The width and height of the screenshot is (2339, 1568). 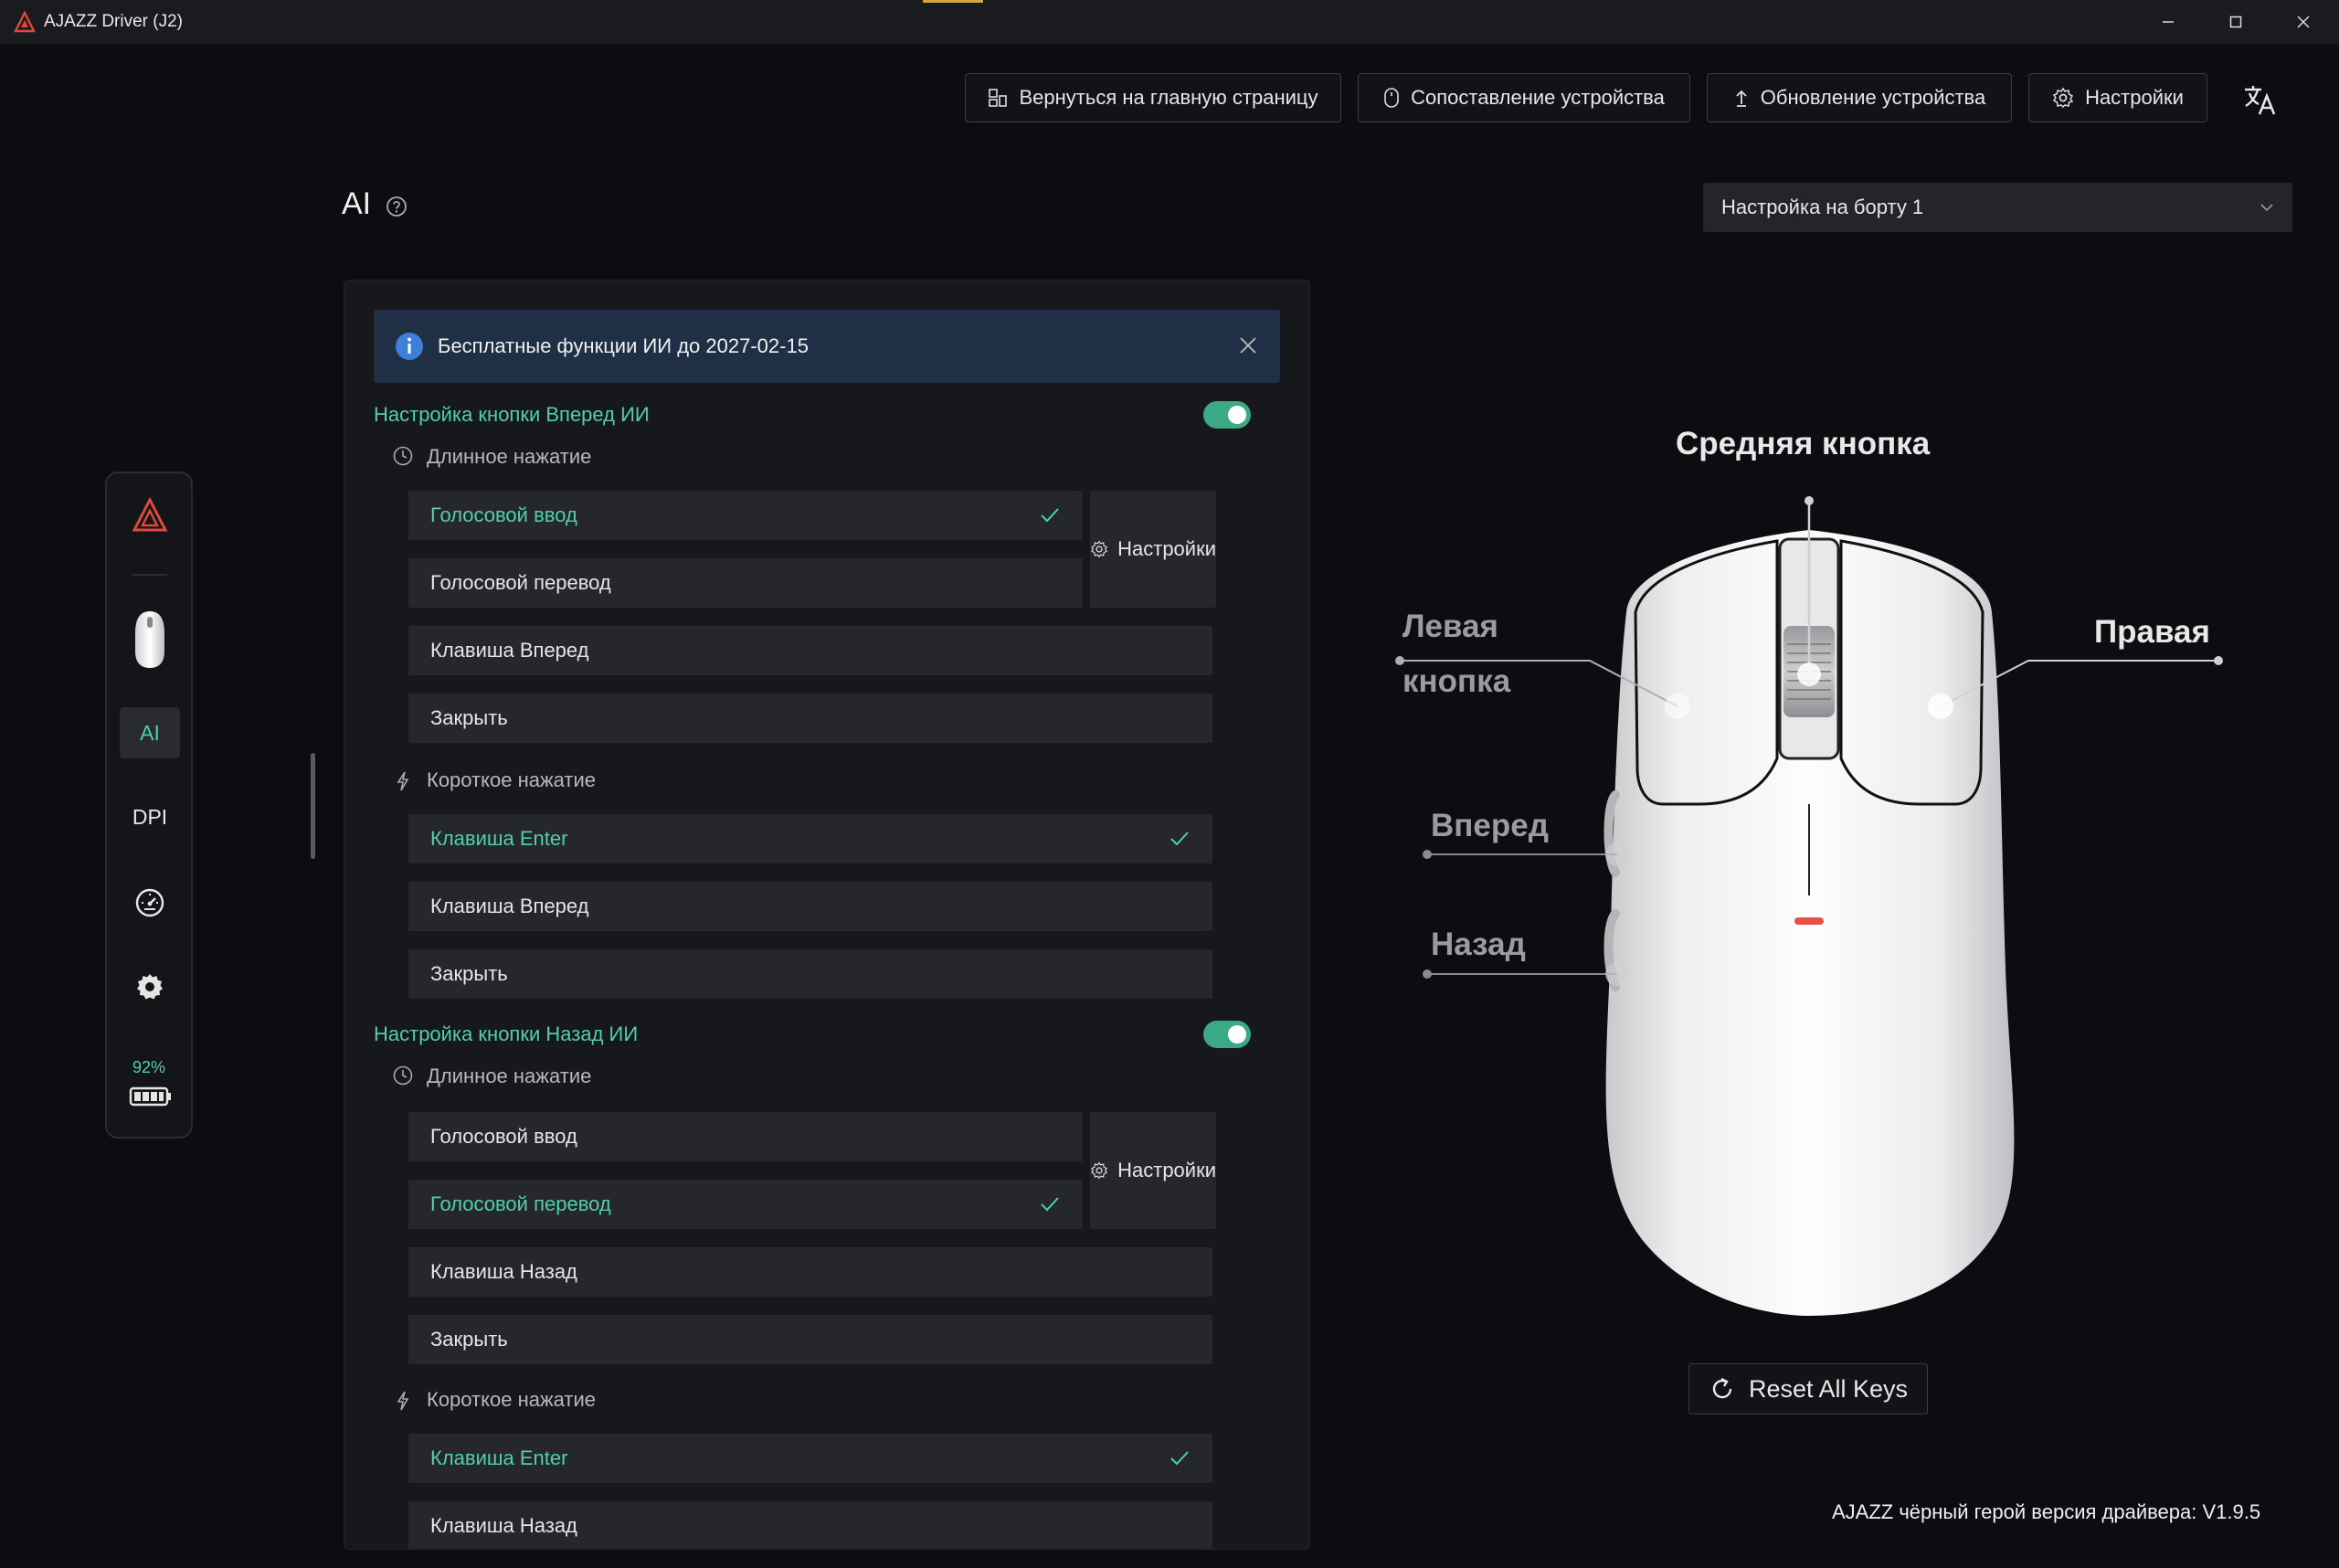 What do you see at coordinates (150, 575) in the screenshot?
I see `sidebar-divider` at bounding box center [150, 575].